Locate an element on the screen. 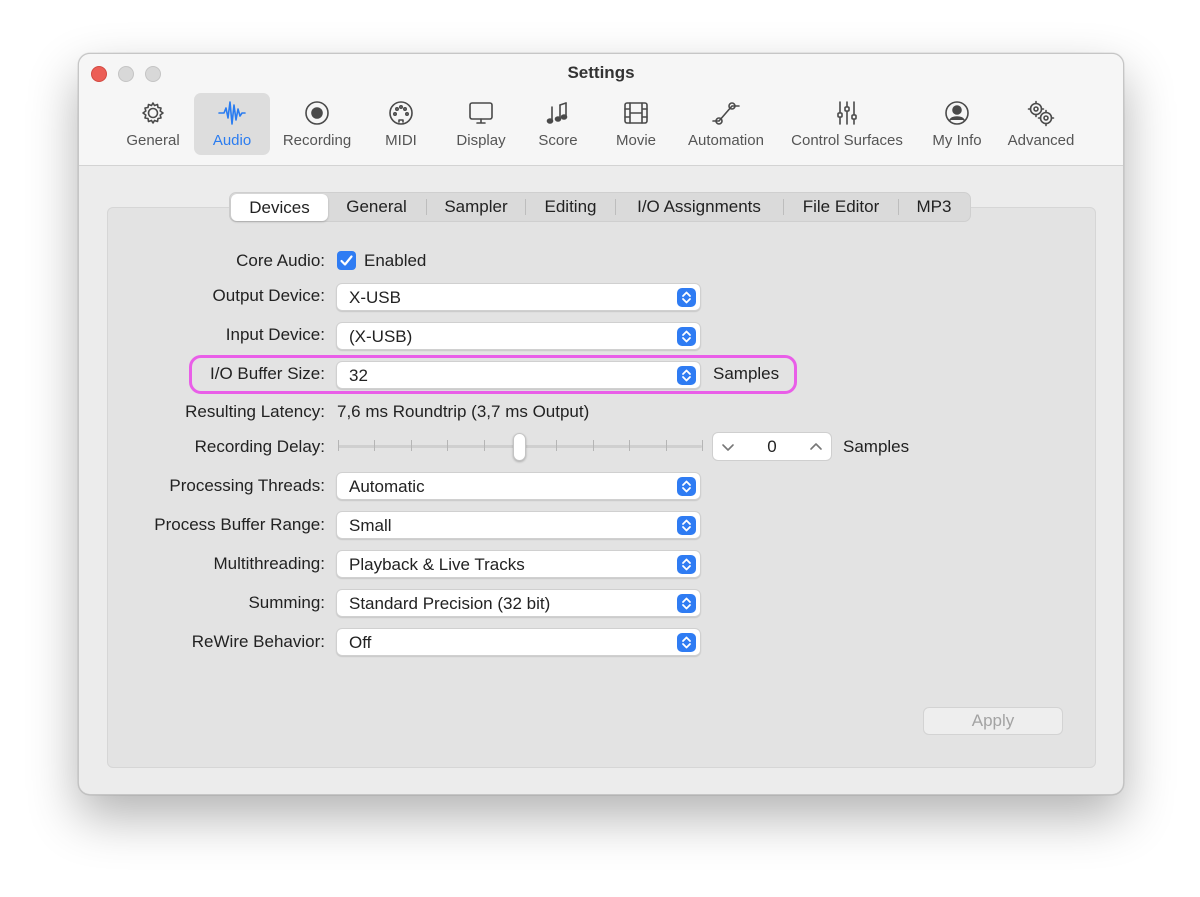 Image resolution: width=1200 pixels, height=897 pixels. faders-icon is located at coordinates (847, 113).